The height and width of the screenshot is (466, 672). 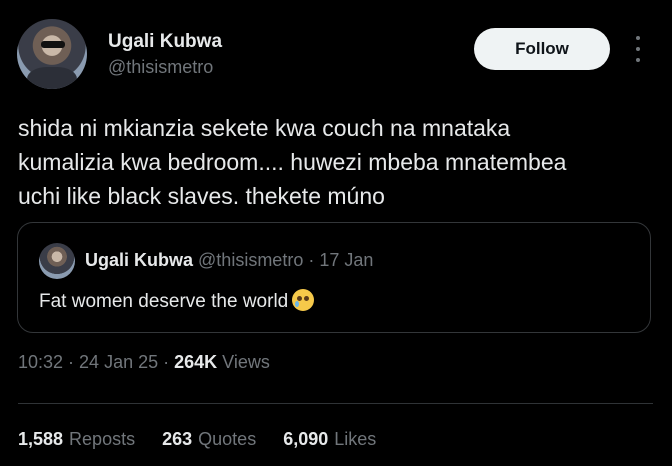 What do you see at coordinates (102, 439) in the screenshot?
I see `reposts-label: Reposts` at bounding box center [102, 439].